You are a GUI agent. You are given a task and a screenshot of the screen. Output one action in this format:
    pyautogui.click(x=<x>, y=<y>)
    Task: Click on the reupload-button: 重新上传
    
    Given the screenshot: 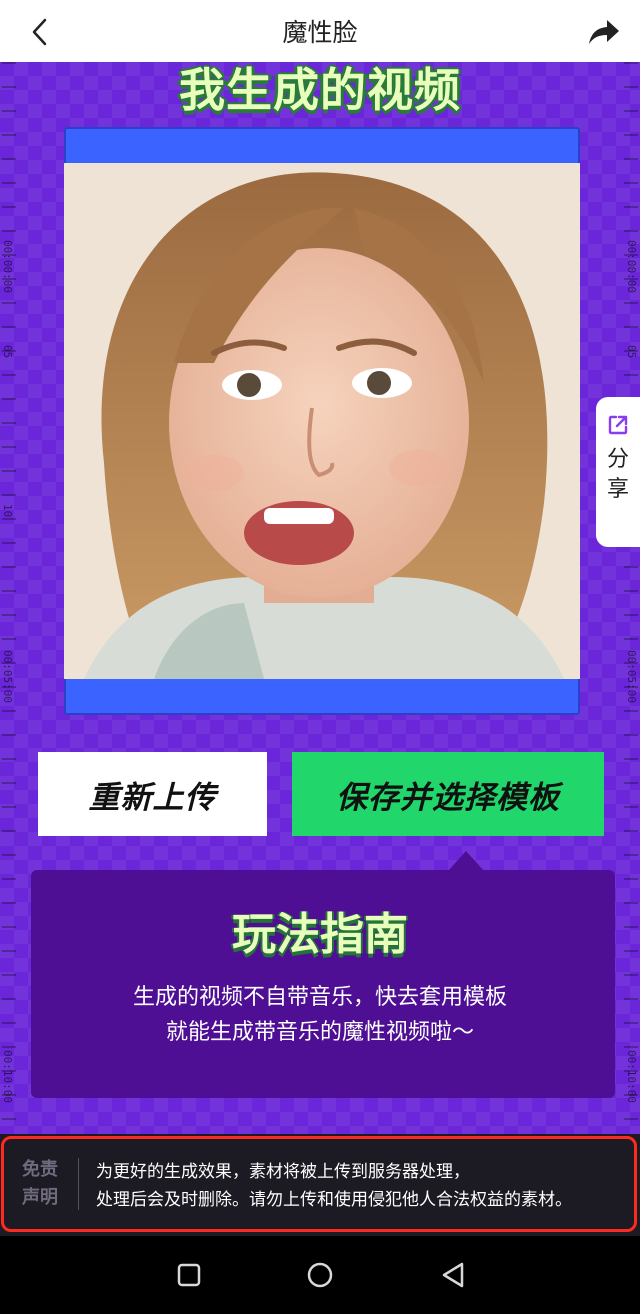 What is the action you would take?
    pyautogui.click(x=152, y=794)
    